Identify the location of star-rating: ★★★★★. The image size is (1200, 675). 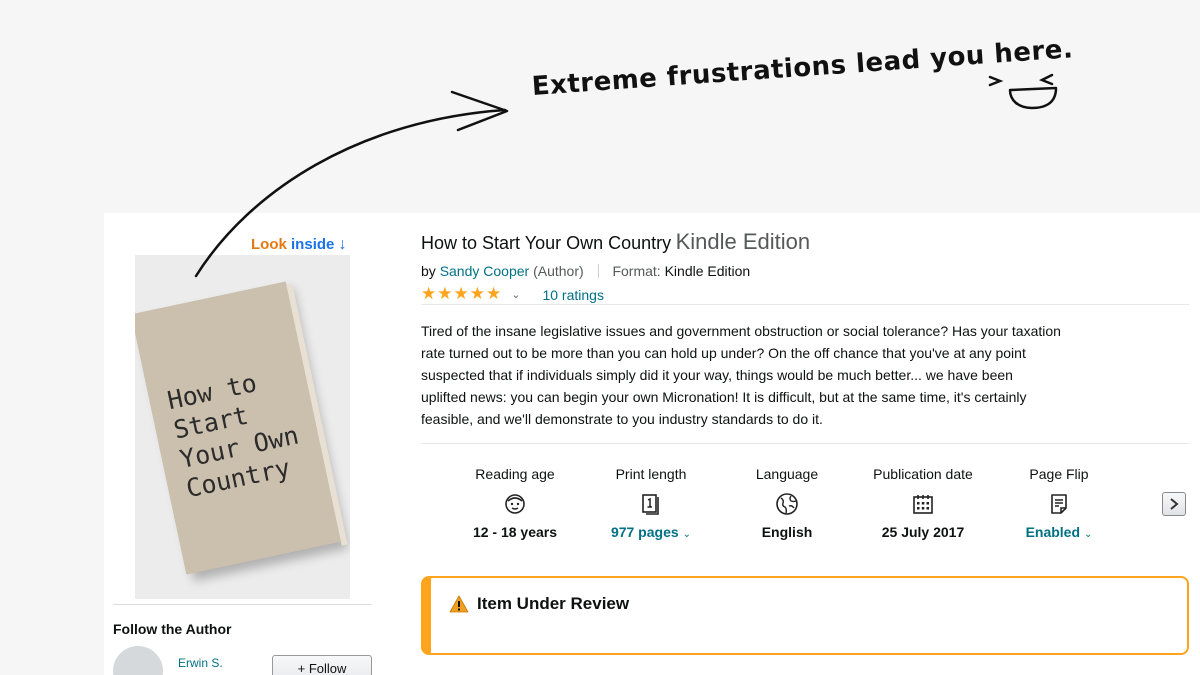
(461, 294).